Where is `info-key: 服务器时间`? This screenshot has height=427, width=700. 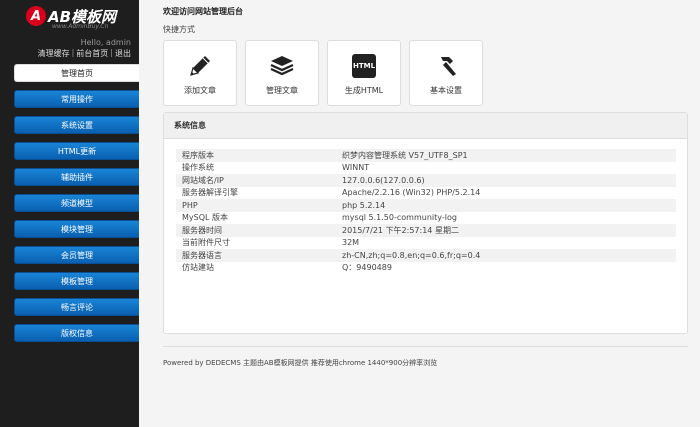
info-key: 服务器时间 is located at coordinates (256, 230).